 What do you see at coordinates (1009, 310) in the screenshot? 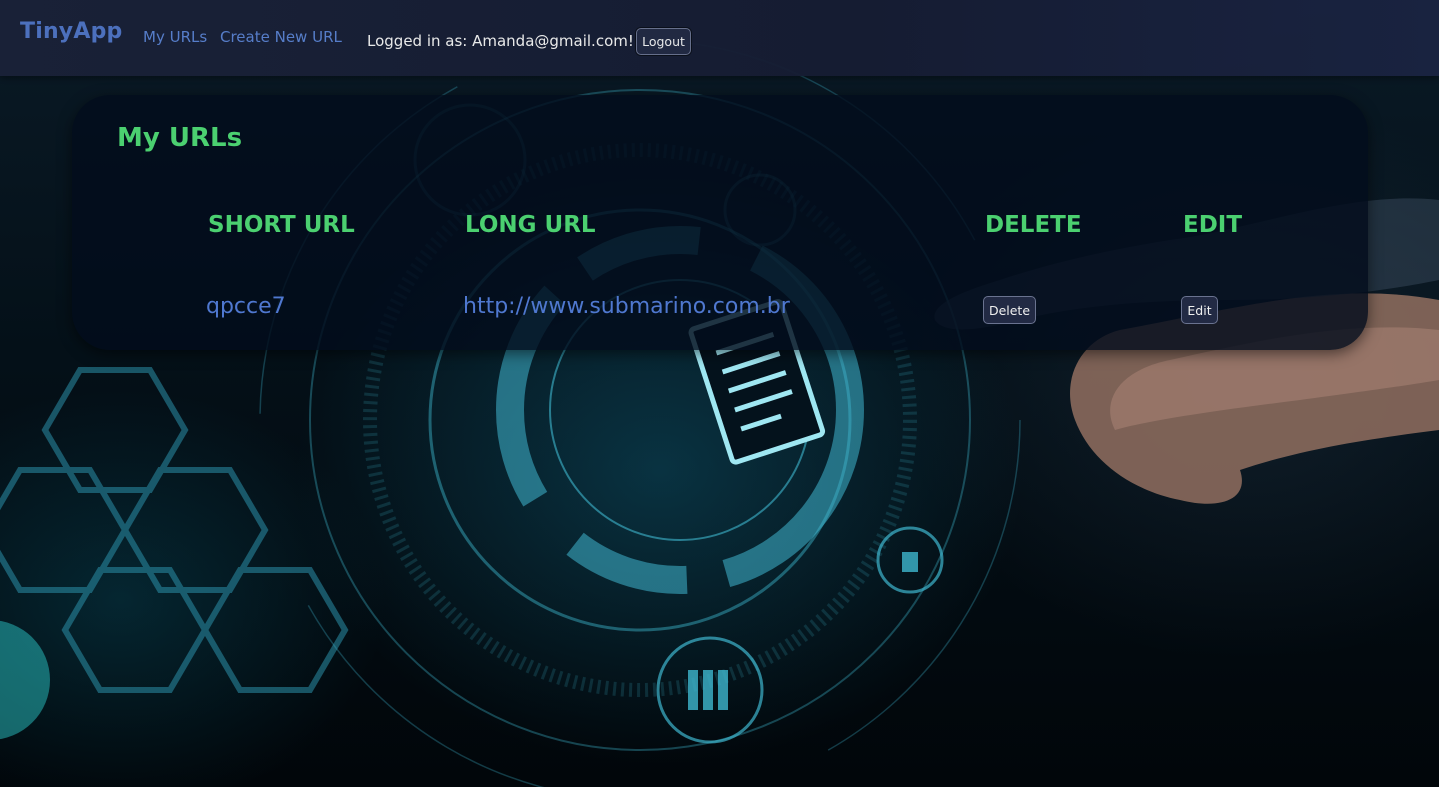
I see `delete-button: Delete` at bounding box center [1009, 310].